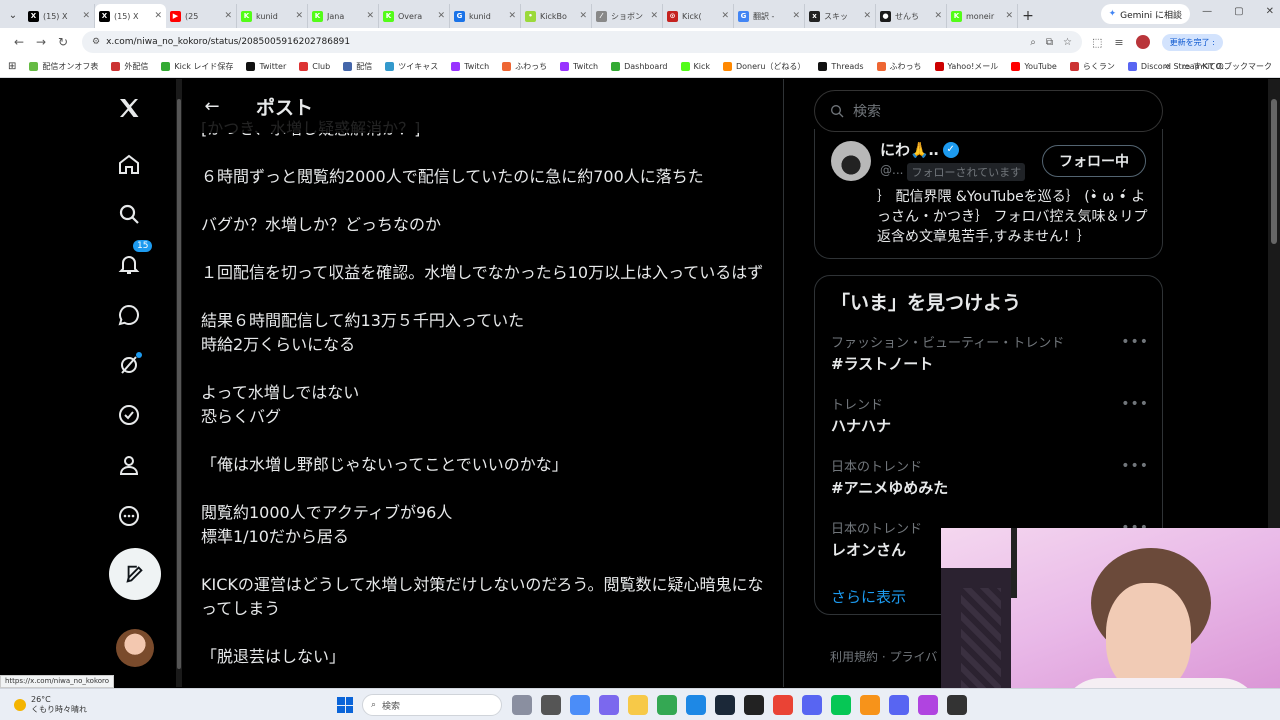 Image resolution: width=1280 pixels, height=720 pixels. What do you see at coordinates (1142, 42) in the screenshot?
I see `profile-avatar` at bounding box center [1142, 42].